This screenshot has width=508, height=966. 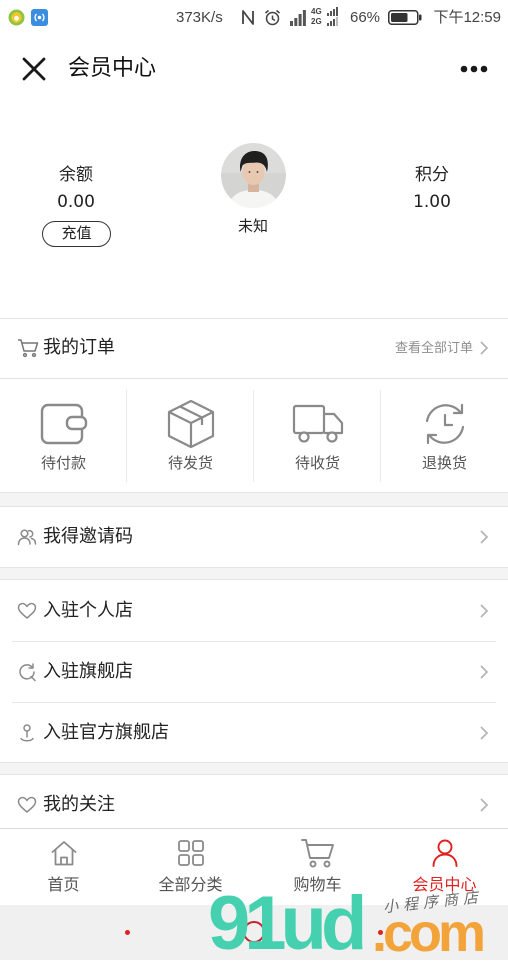 What do you see at coordinates (63, 424) in the screenshot?
I see `wallet-icon` at bounding box center [63, 424].